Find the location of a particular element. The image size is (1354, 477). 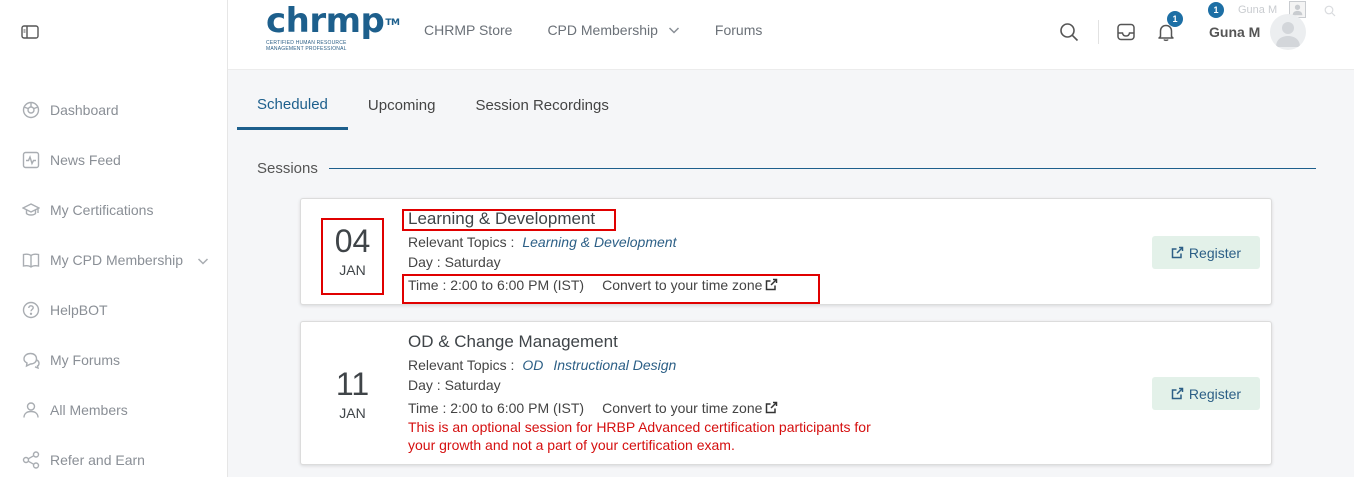

activity-icon is located at coordinates (31, 160).